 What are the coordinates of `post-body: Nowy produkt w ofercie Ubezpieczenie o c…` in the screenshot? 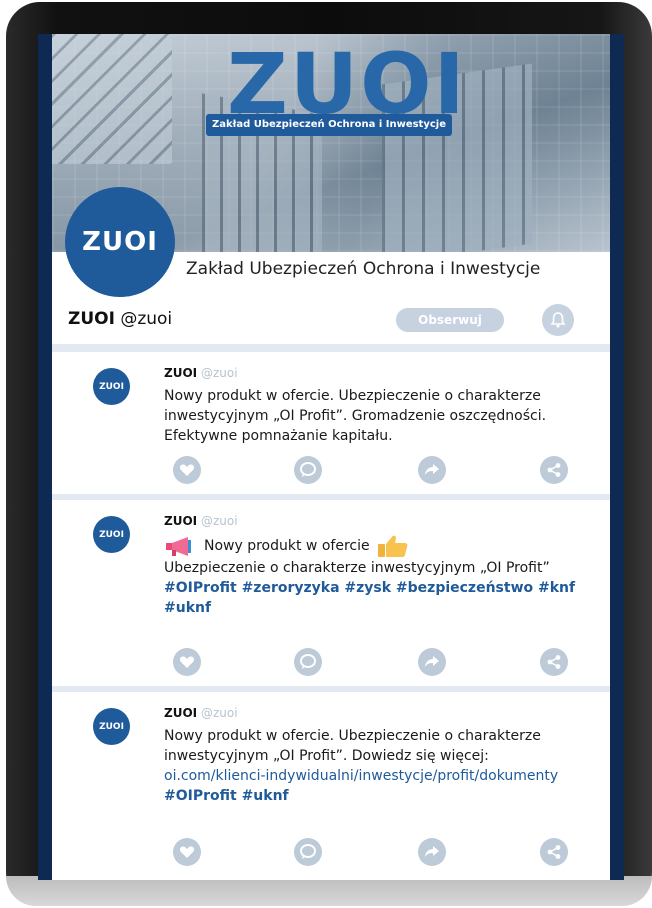 It's located at (384, 576).